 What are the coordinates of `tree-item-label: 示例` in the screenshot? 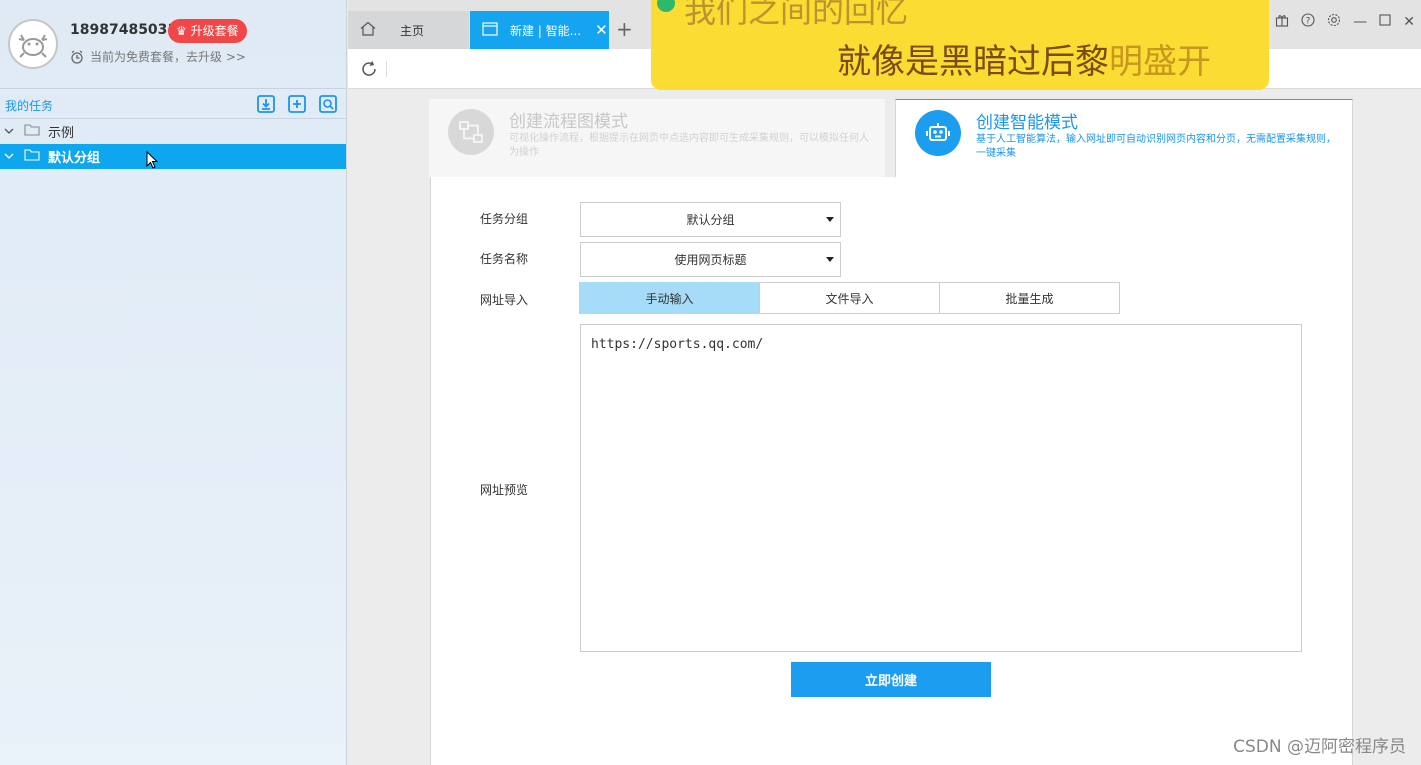 It's located at (61, 133).